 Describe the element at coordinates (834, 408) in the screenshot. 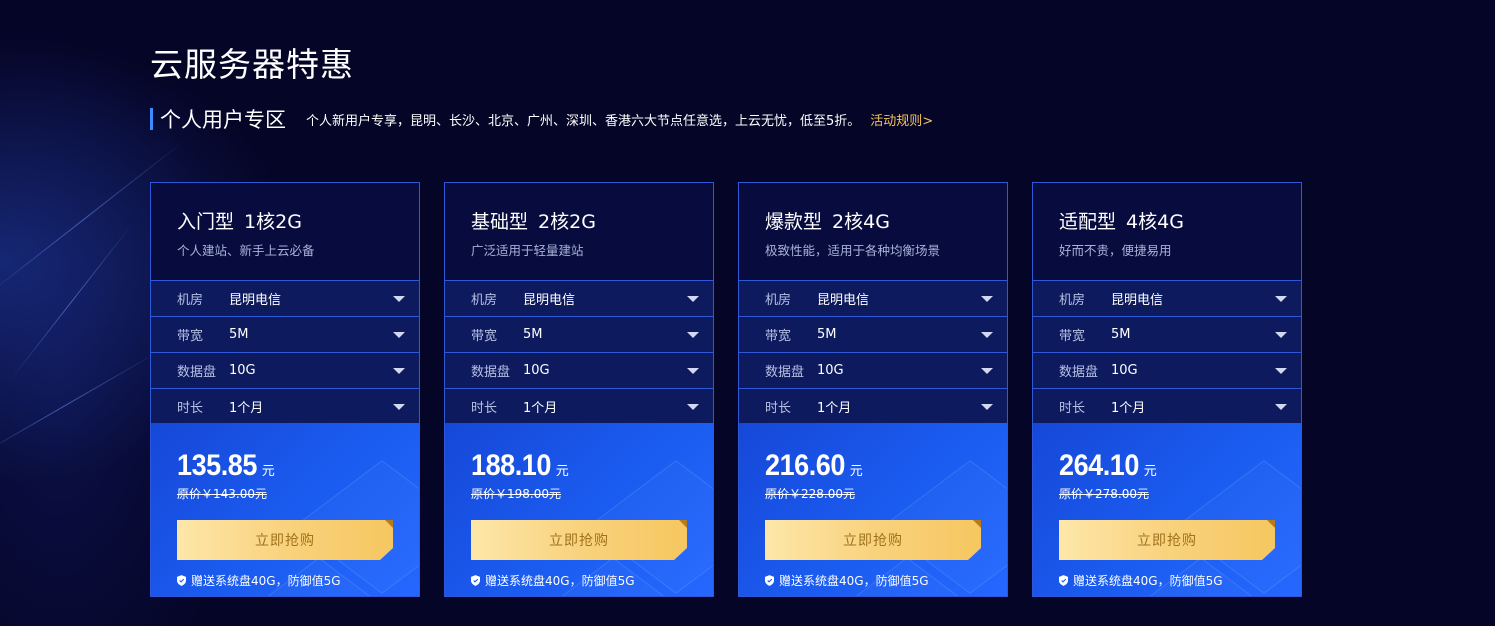

I see `option-value: 1个月` at that location.